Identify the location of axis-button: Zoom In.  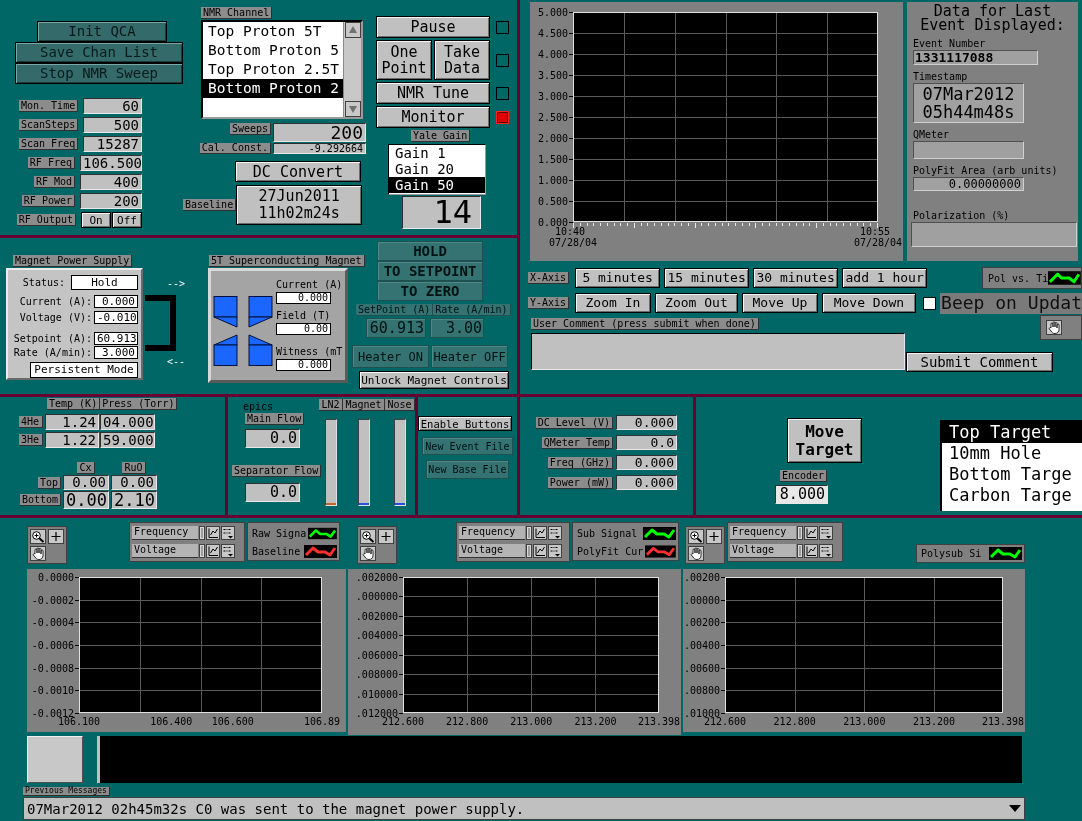
(613, 303).